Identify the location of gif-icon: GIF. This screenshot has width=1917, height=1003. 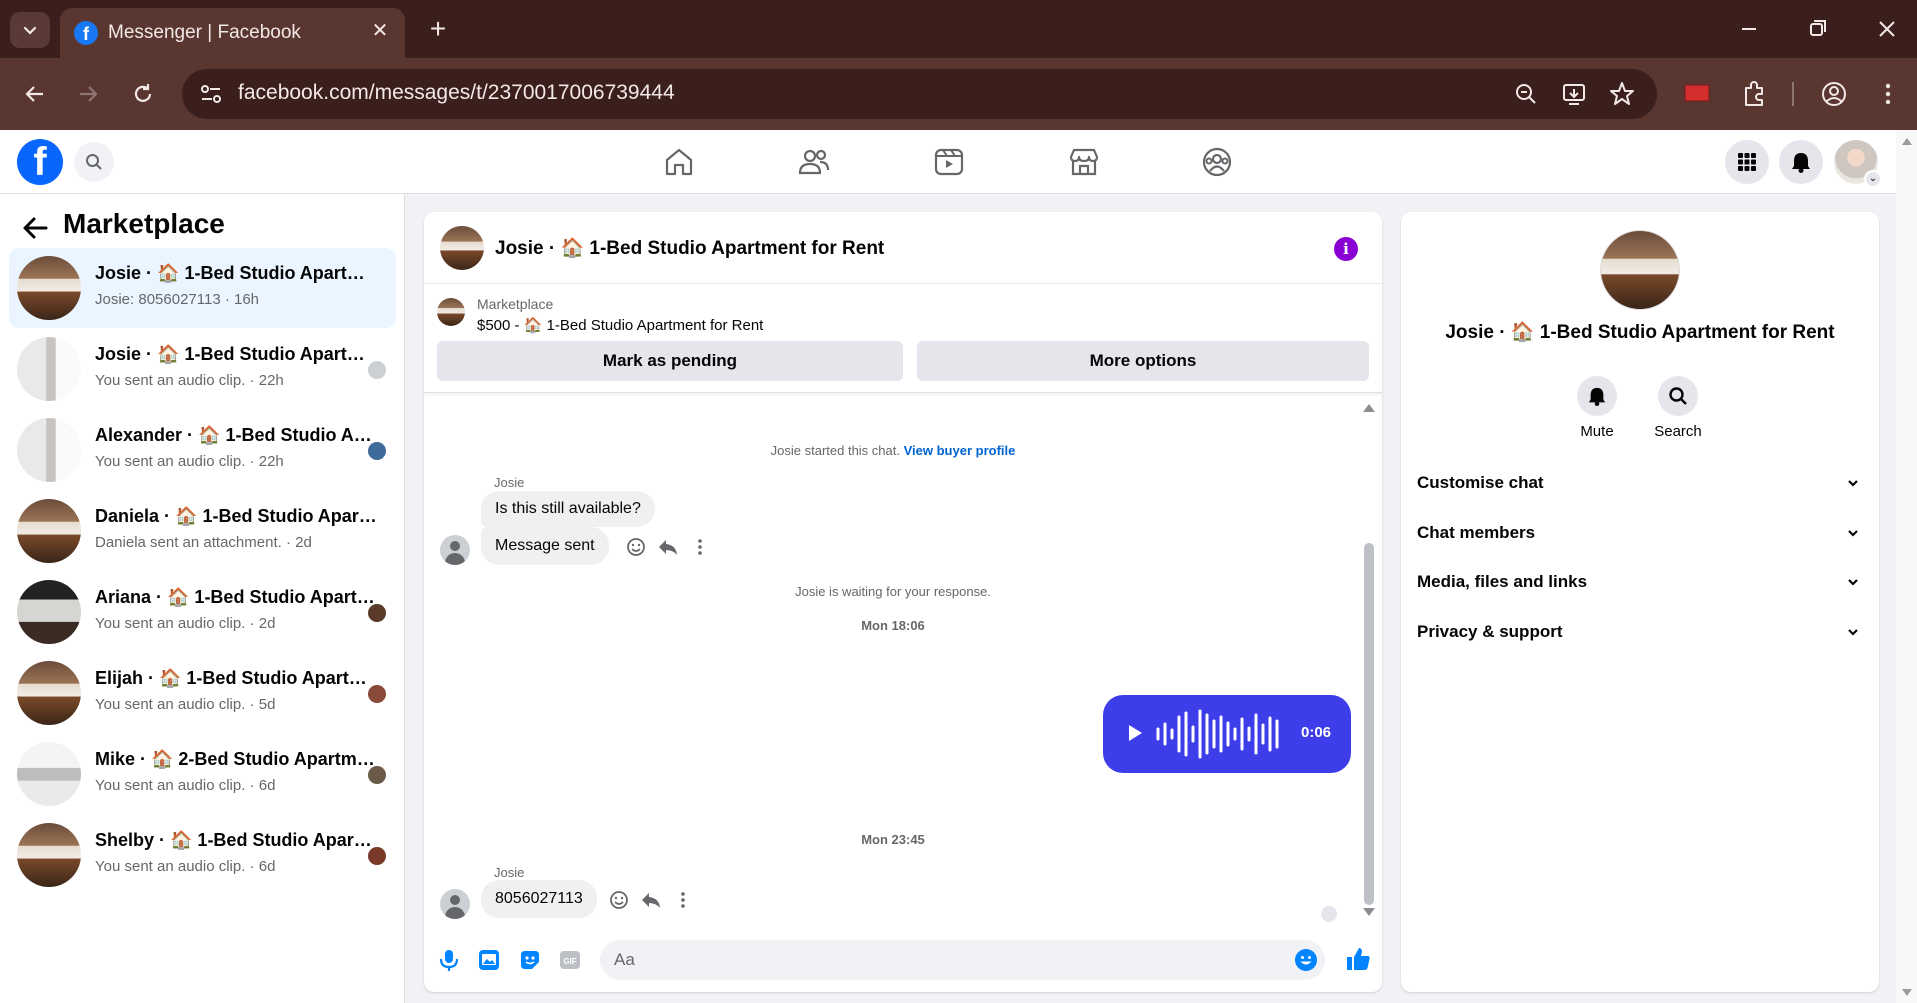
(570, 960).